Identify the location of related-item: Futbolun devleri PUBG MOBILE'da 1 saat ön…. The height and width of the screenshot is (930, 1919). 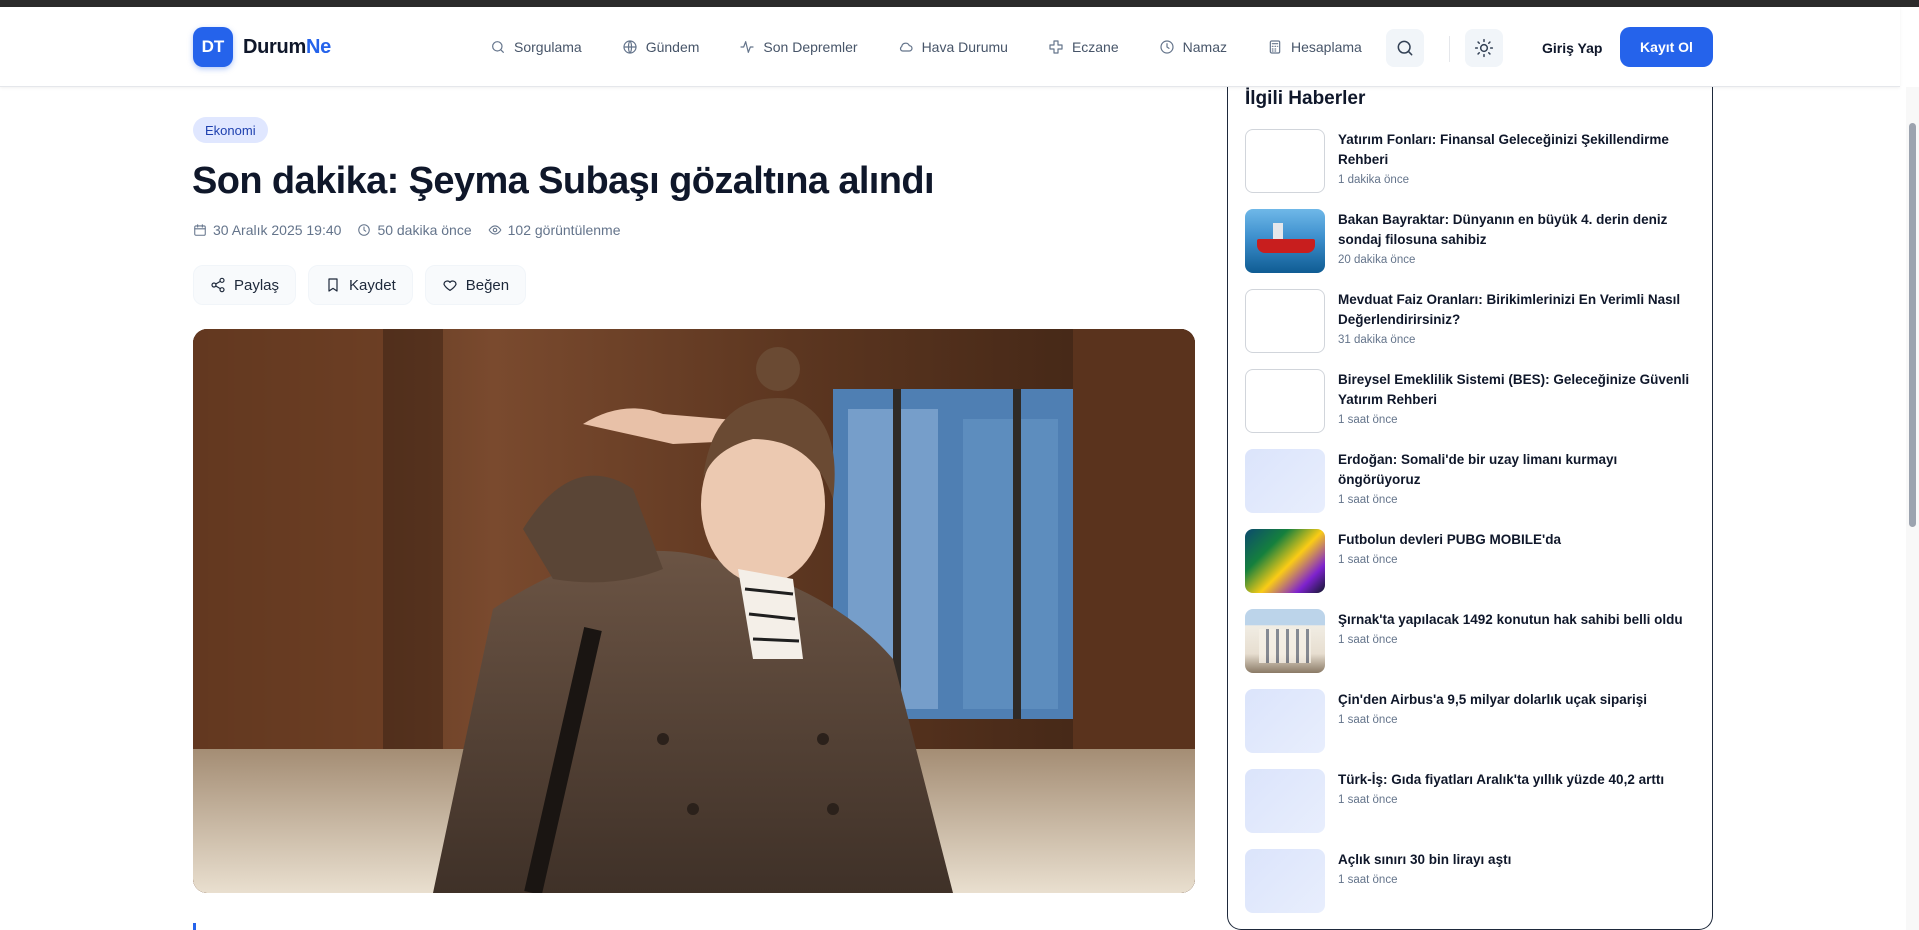
(1472, 561).